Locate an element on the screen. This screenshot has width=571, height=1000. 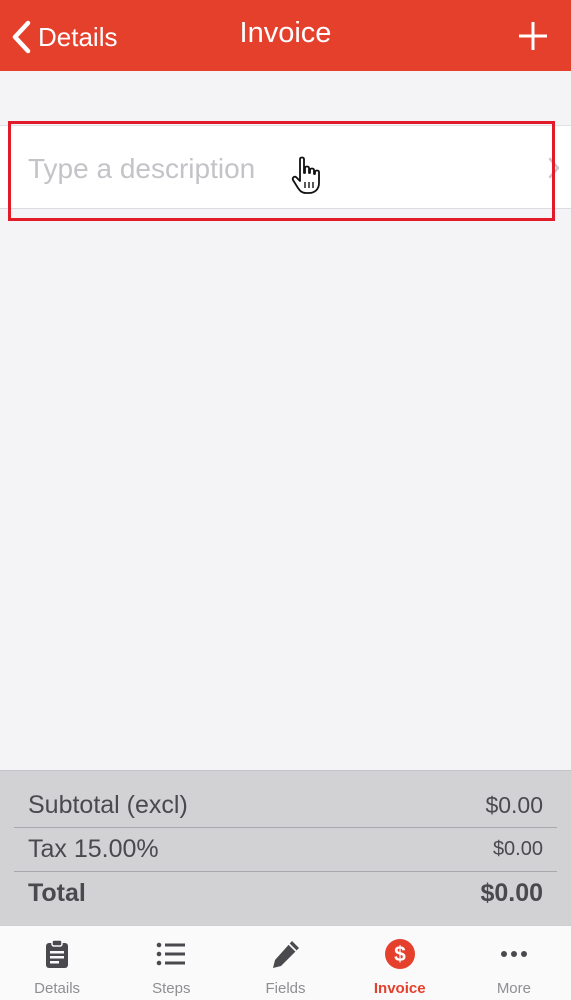
description-row: Type a description is located at coordinates (285, 167).